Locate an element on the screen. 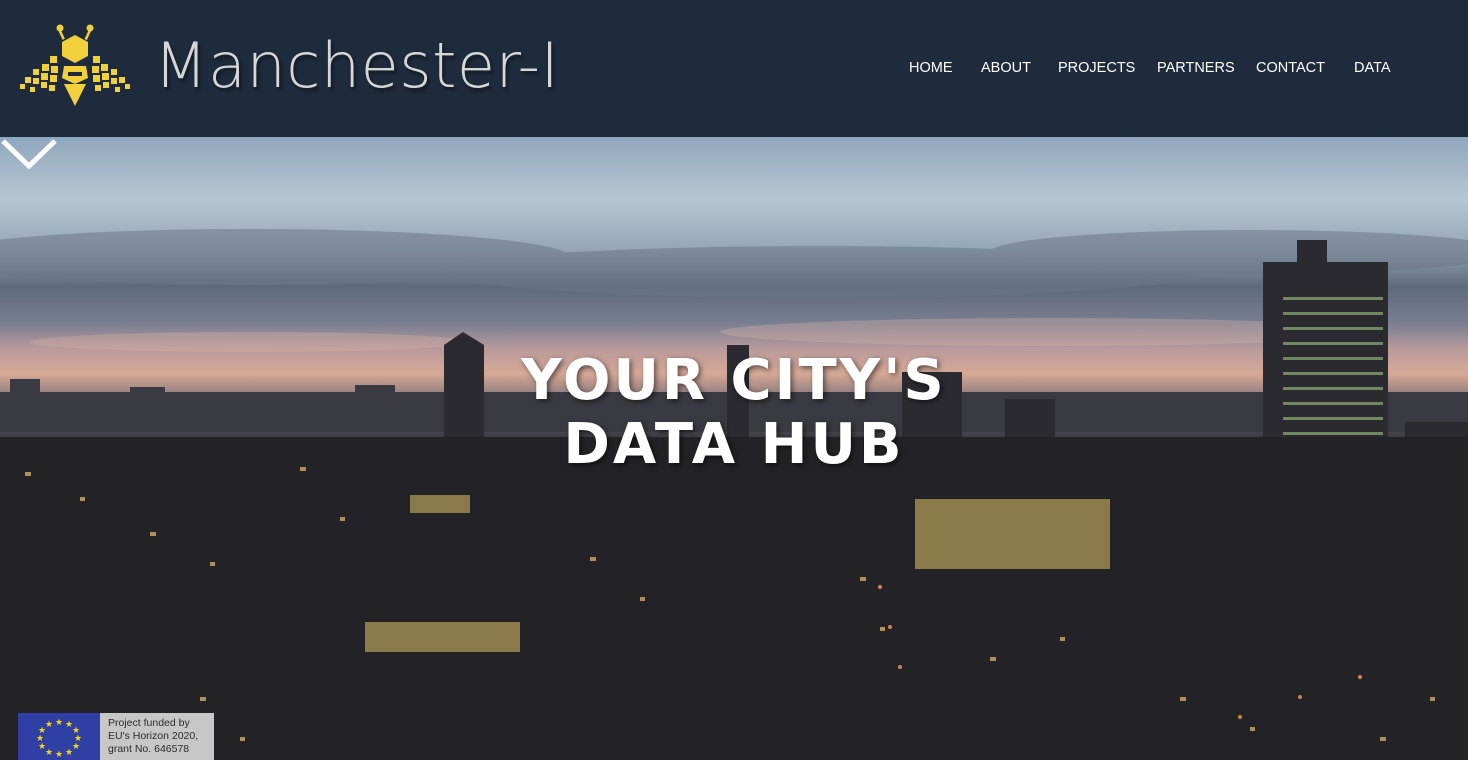  hero-title-line2: DATA HUB is located at coordinates (734, 444).